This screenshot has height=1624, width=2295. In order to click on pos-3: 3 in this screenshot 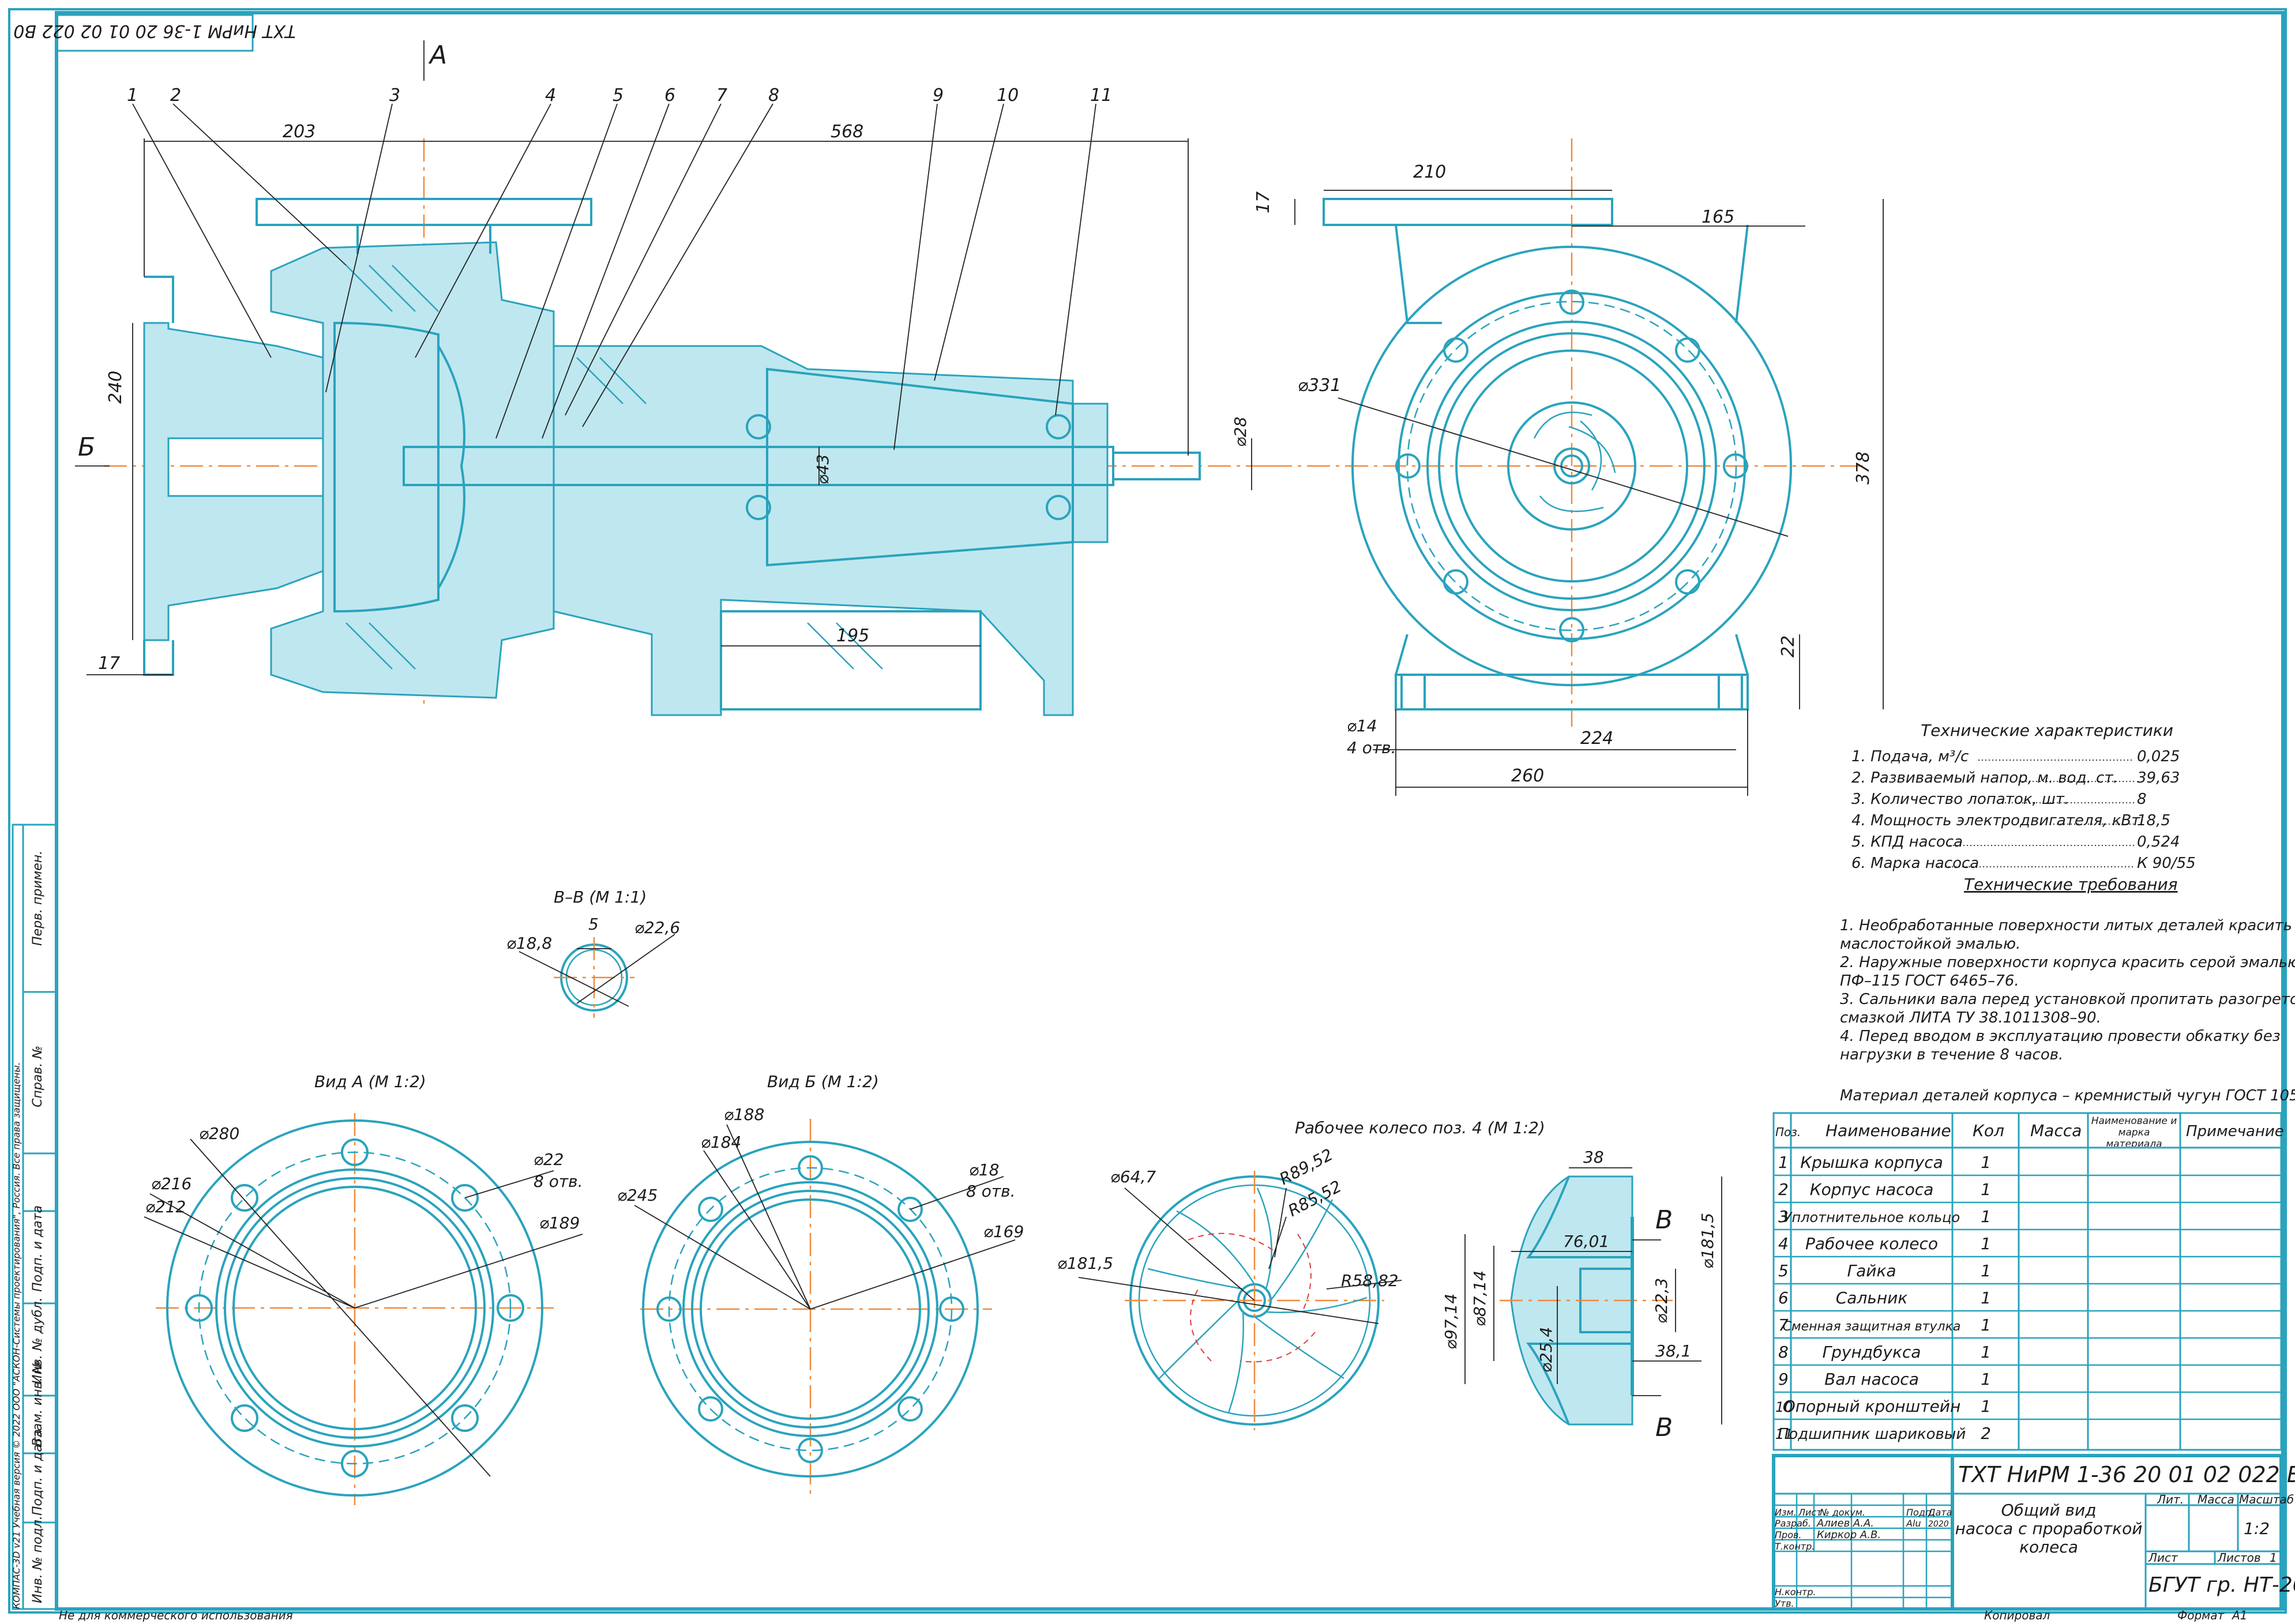, I will do `click(394, 95)`.